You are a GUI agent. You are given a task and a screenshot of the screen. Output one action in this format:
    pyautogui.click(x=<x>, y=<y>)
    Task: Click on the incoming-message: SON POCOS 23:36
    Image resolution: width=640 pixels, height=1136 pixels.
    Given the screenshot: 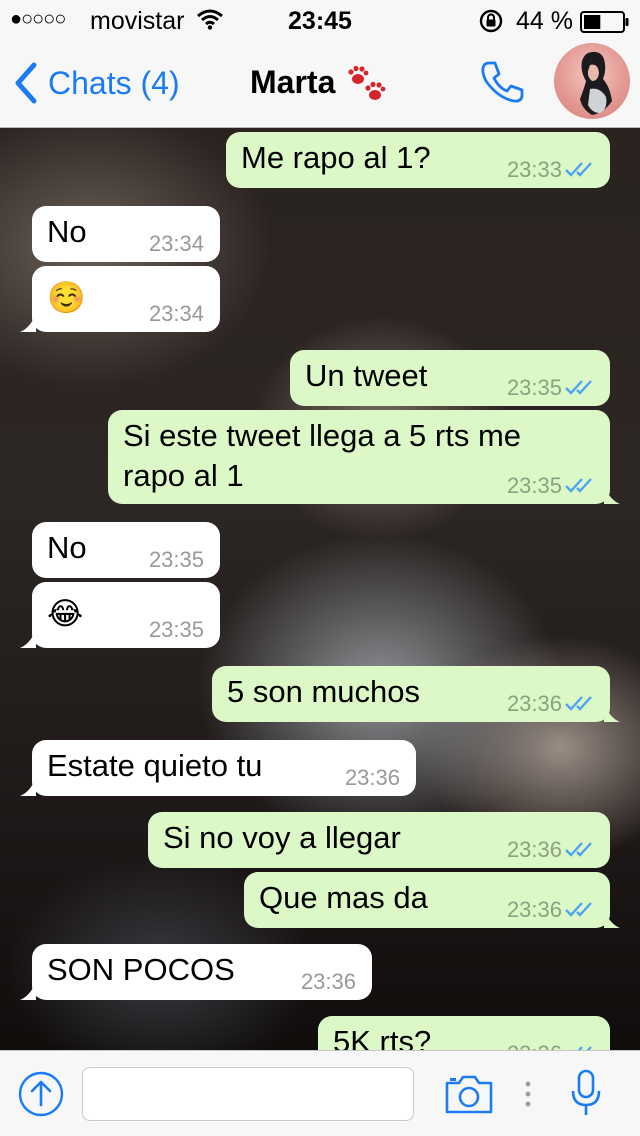 What is the action you would take?
    pyautogui.click(x=196, y=972)
    